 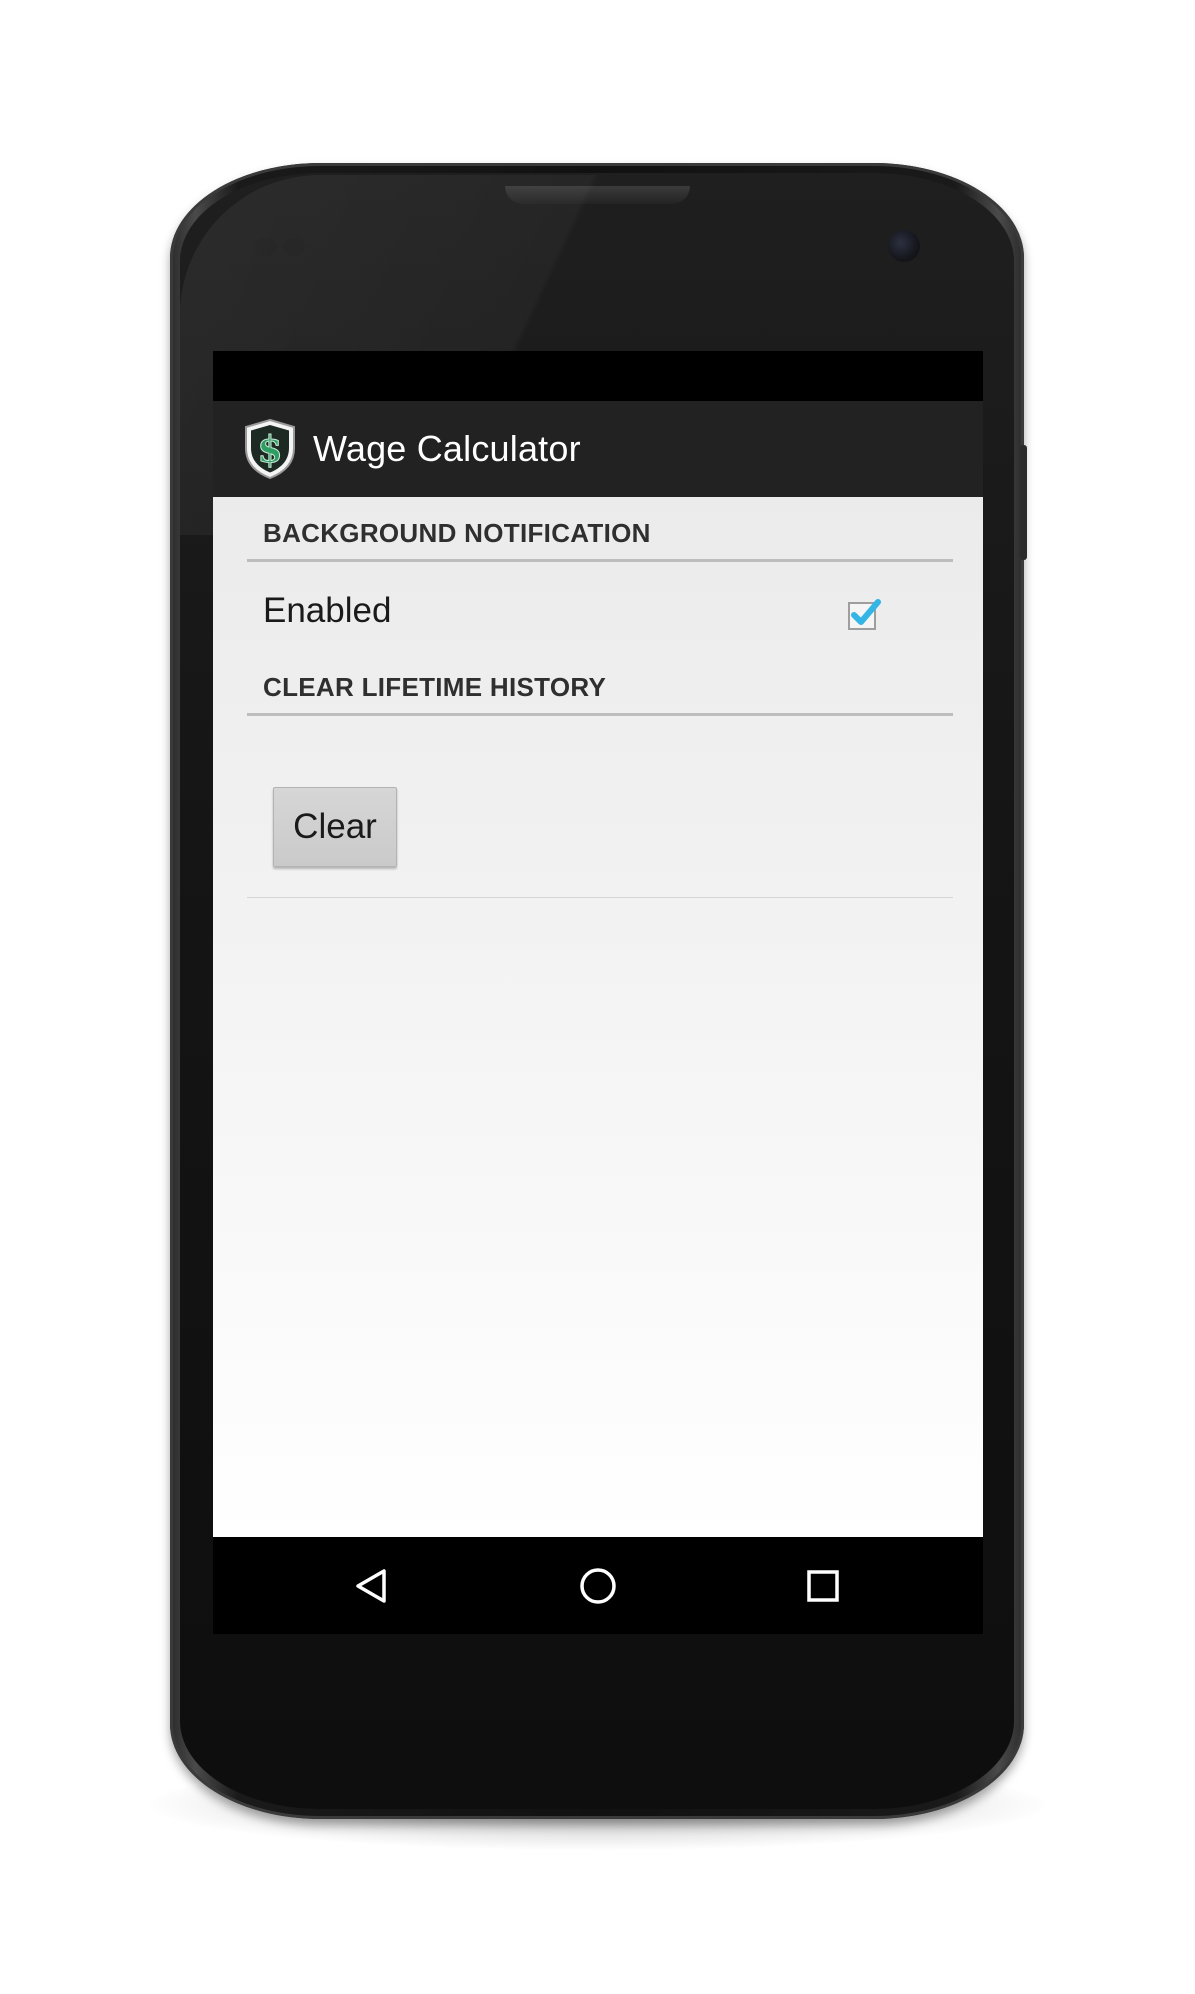 I want to click on recents-square-icon, so click(x=823, y=1586).